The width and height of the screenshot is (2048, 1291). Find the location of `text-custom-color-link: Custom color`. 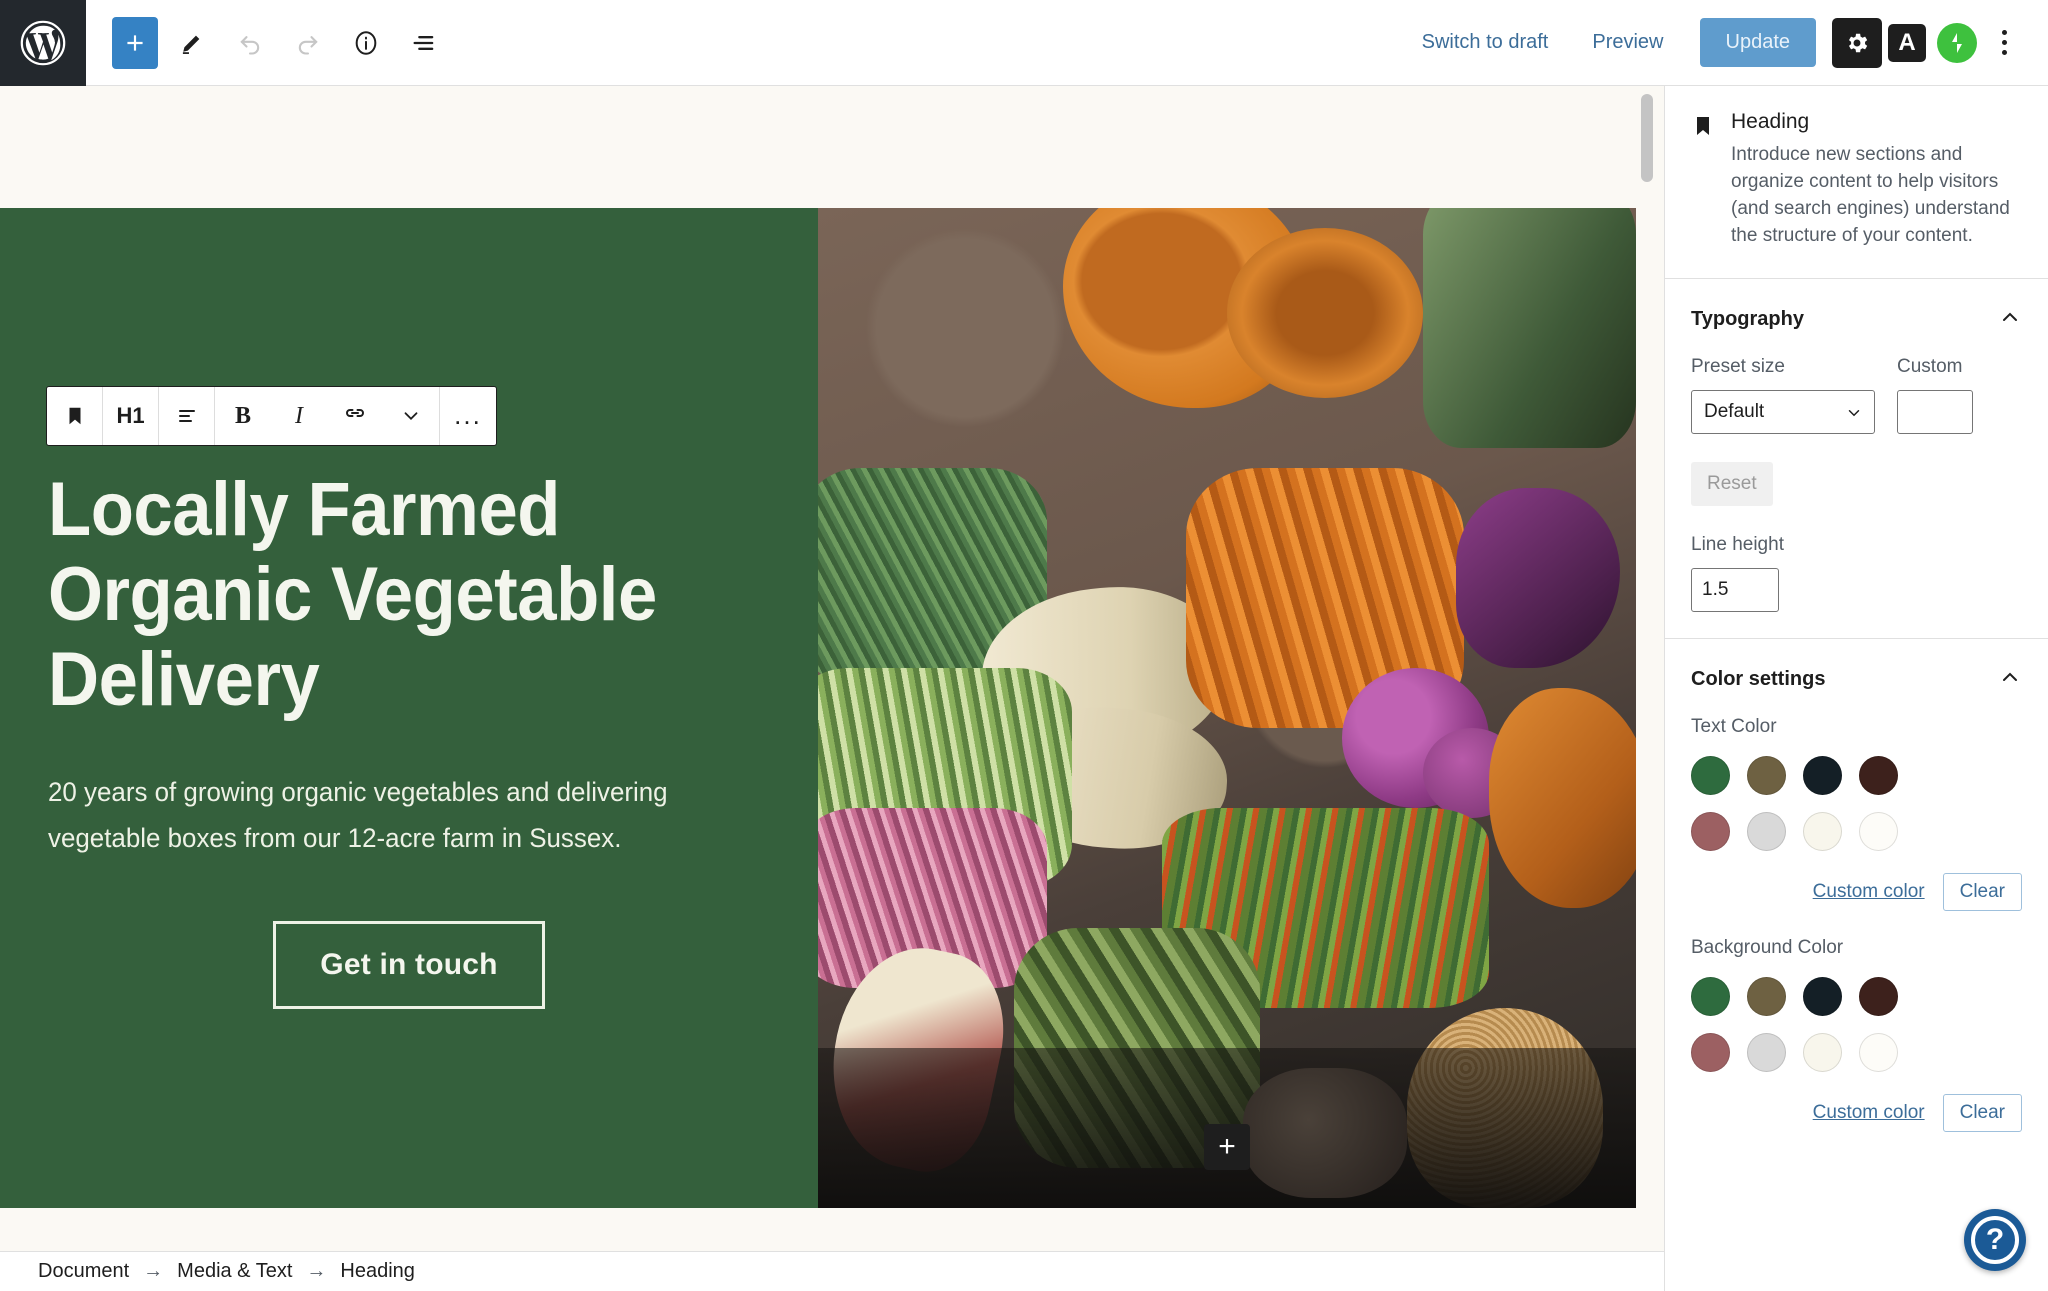

text-custom-color-link: Custom color is located at coordinates (1869, 892).